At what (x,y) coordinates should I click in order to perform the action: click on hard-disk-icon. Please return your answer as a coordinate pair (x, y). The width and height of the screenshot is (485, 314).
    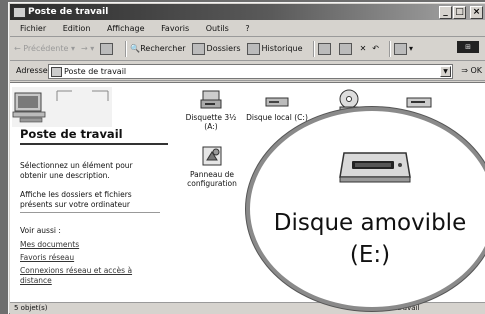
    Looking at the image, I should click on (277, 102).